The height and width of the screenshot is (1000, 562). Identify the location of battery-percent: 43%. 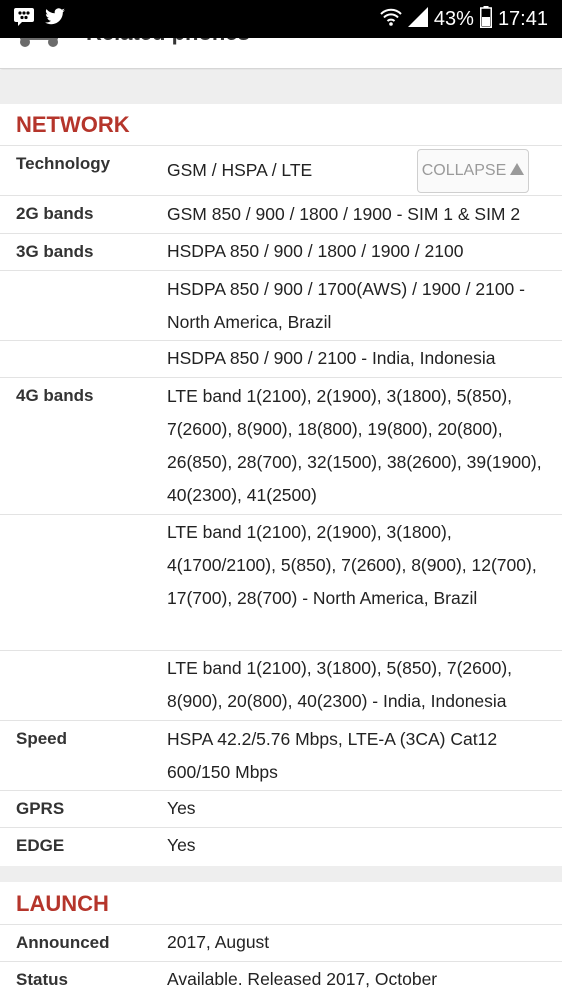
(453, 19).